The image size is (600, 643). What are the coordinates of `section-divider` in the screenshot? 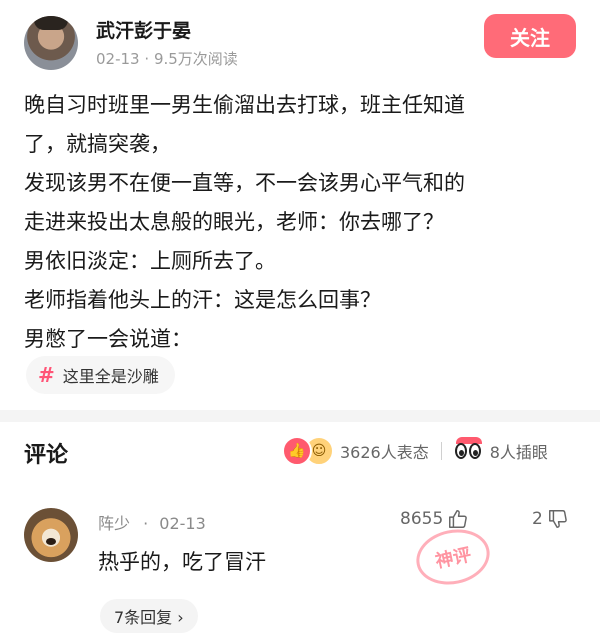 It's located at (300, 416).